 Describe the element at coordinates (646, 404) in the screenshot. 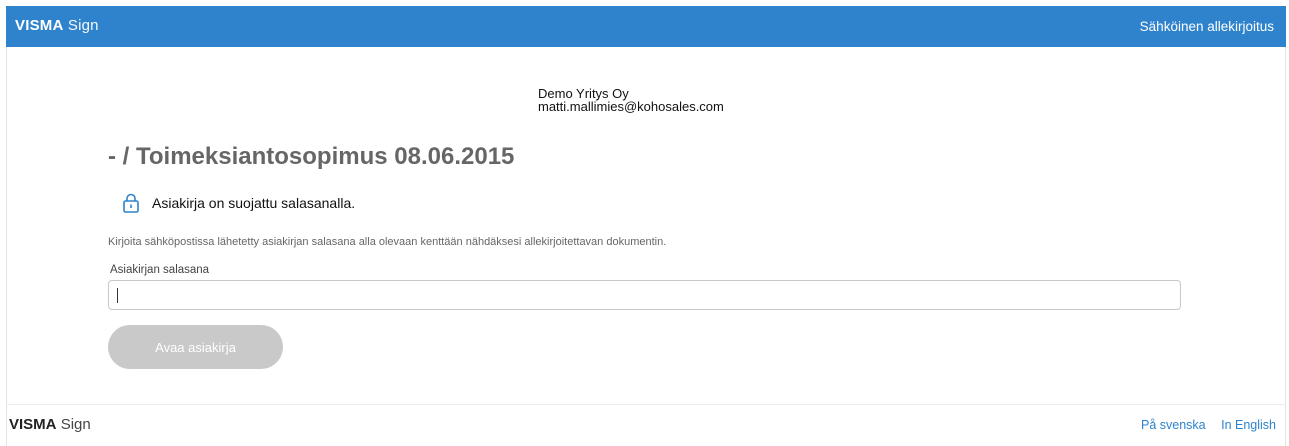

I see `footer-divider` at that location.